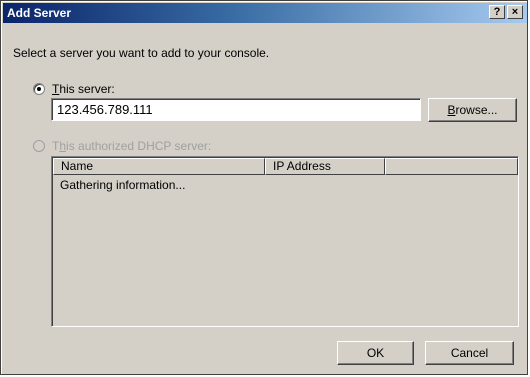 This screenshot has height=377, width=530. I want to click on server-address-input, so click(236, 109).